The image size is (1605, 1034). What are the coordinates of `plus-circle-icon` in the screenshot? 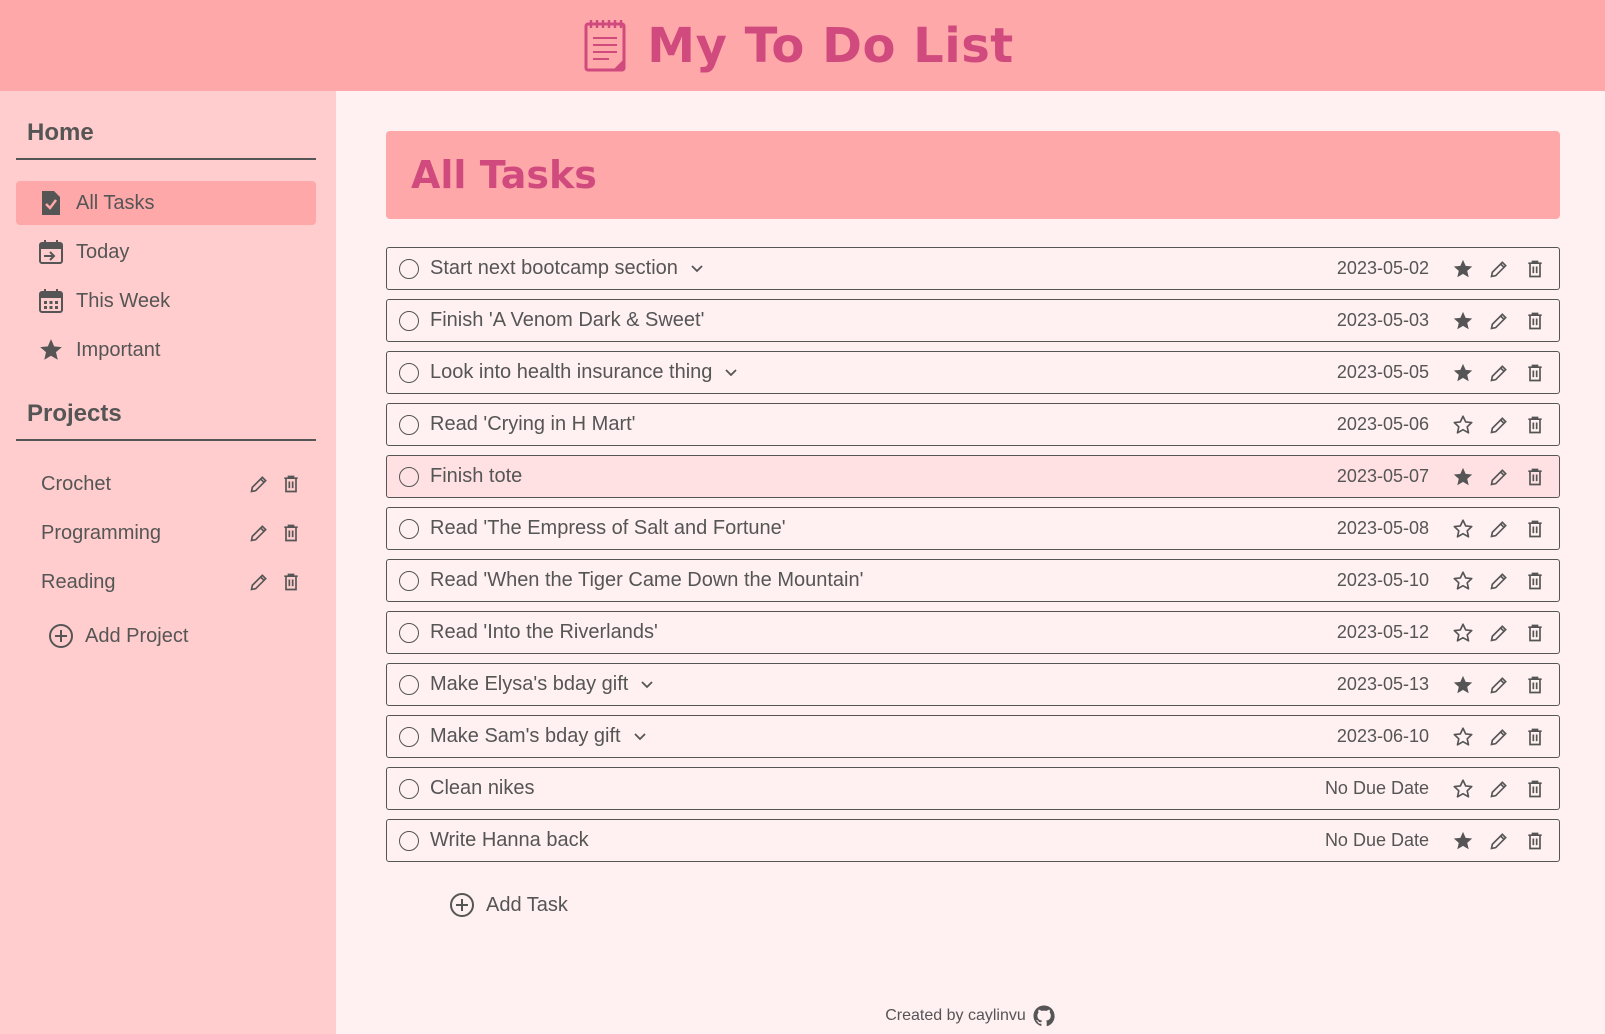 It's located at (462, 905).